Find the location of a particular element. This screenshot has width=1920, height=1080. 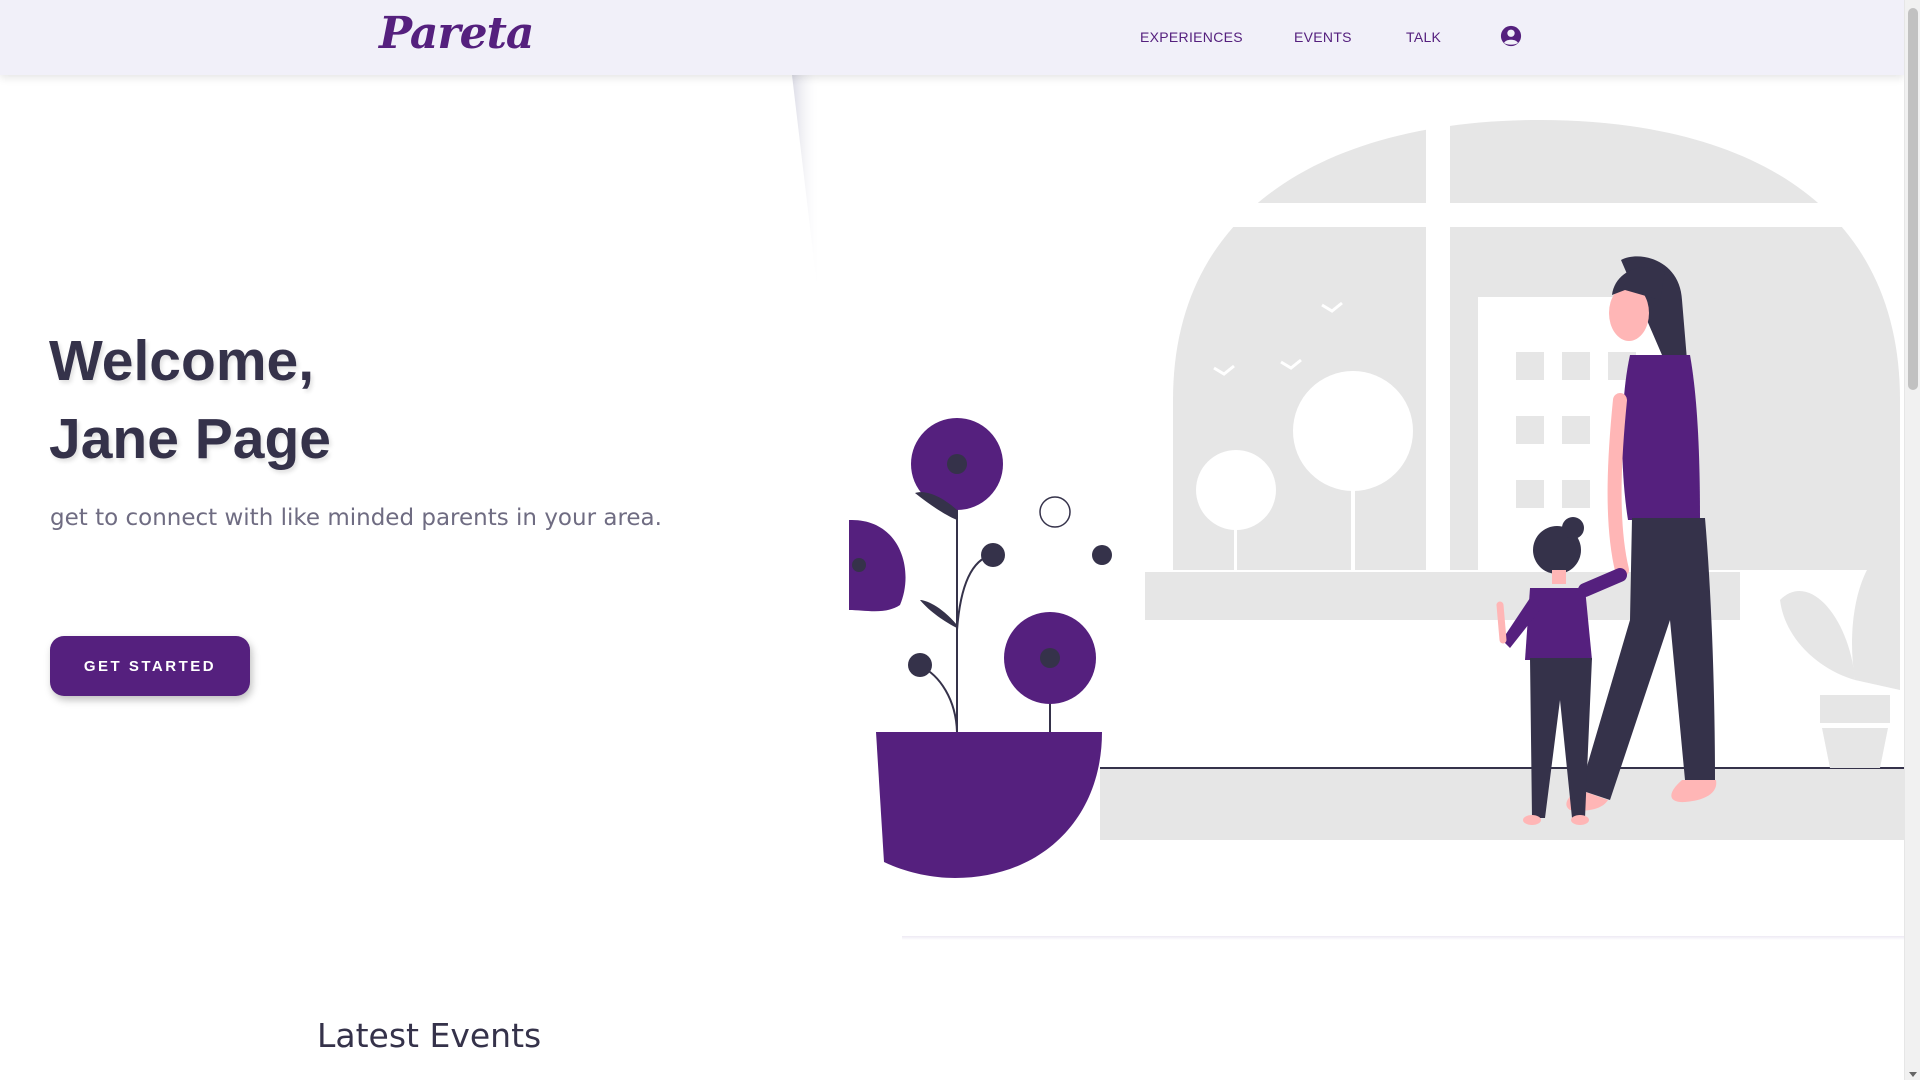

hero-bottom-divider is located at coordinates (1403, 938).